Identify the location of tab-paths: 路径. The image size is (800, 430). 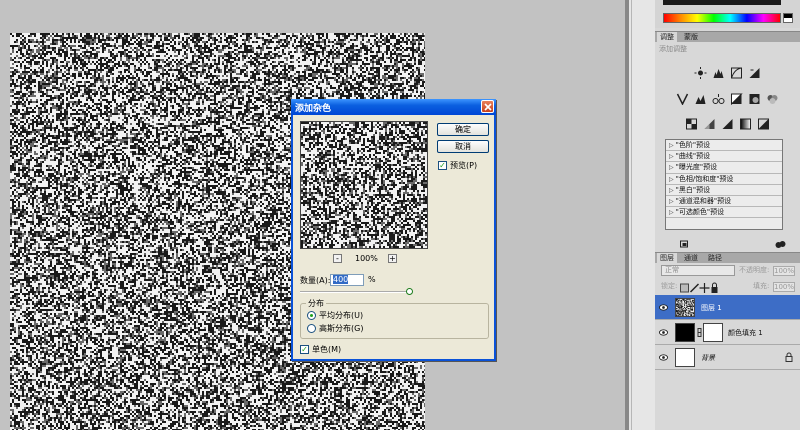
(715, 258).